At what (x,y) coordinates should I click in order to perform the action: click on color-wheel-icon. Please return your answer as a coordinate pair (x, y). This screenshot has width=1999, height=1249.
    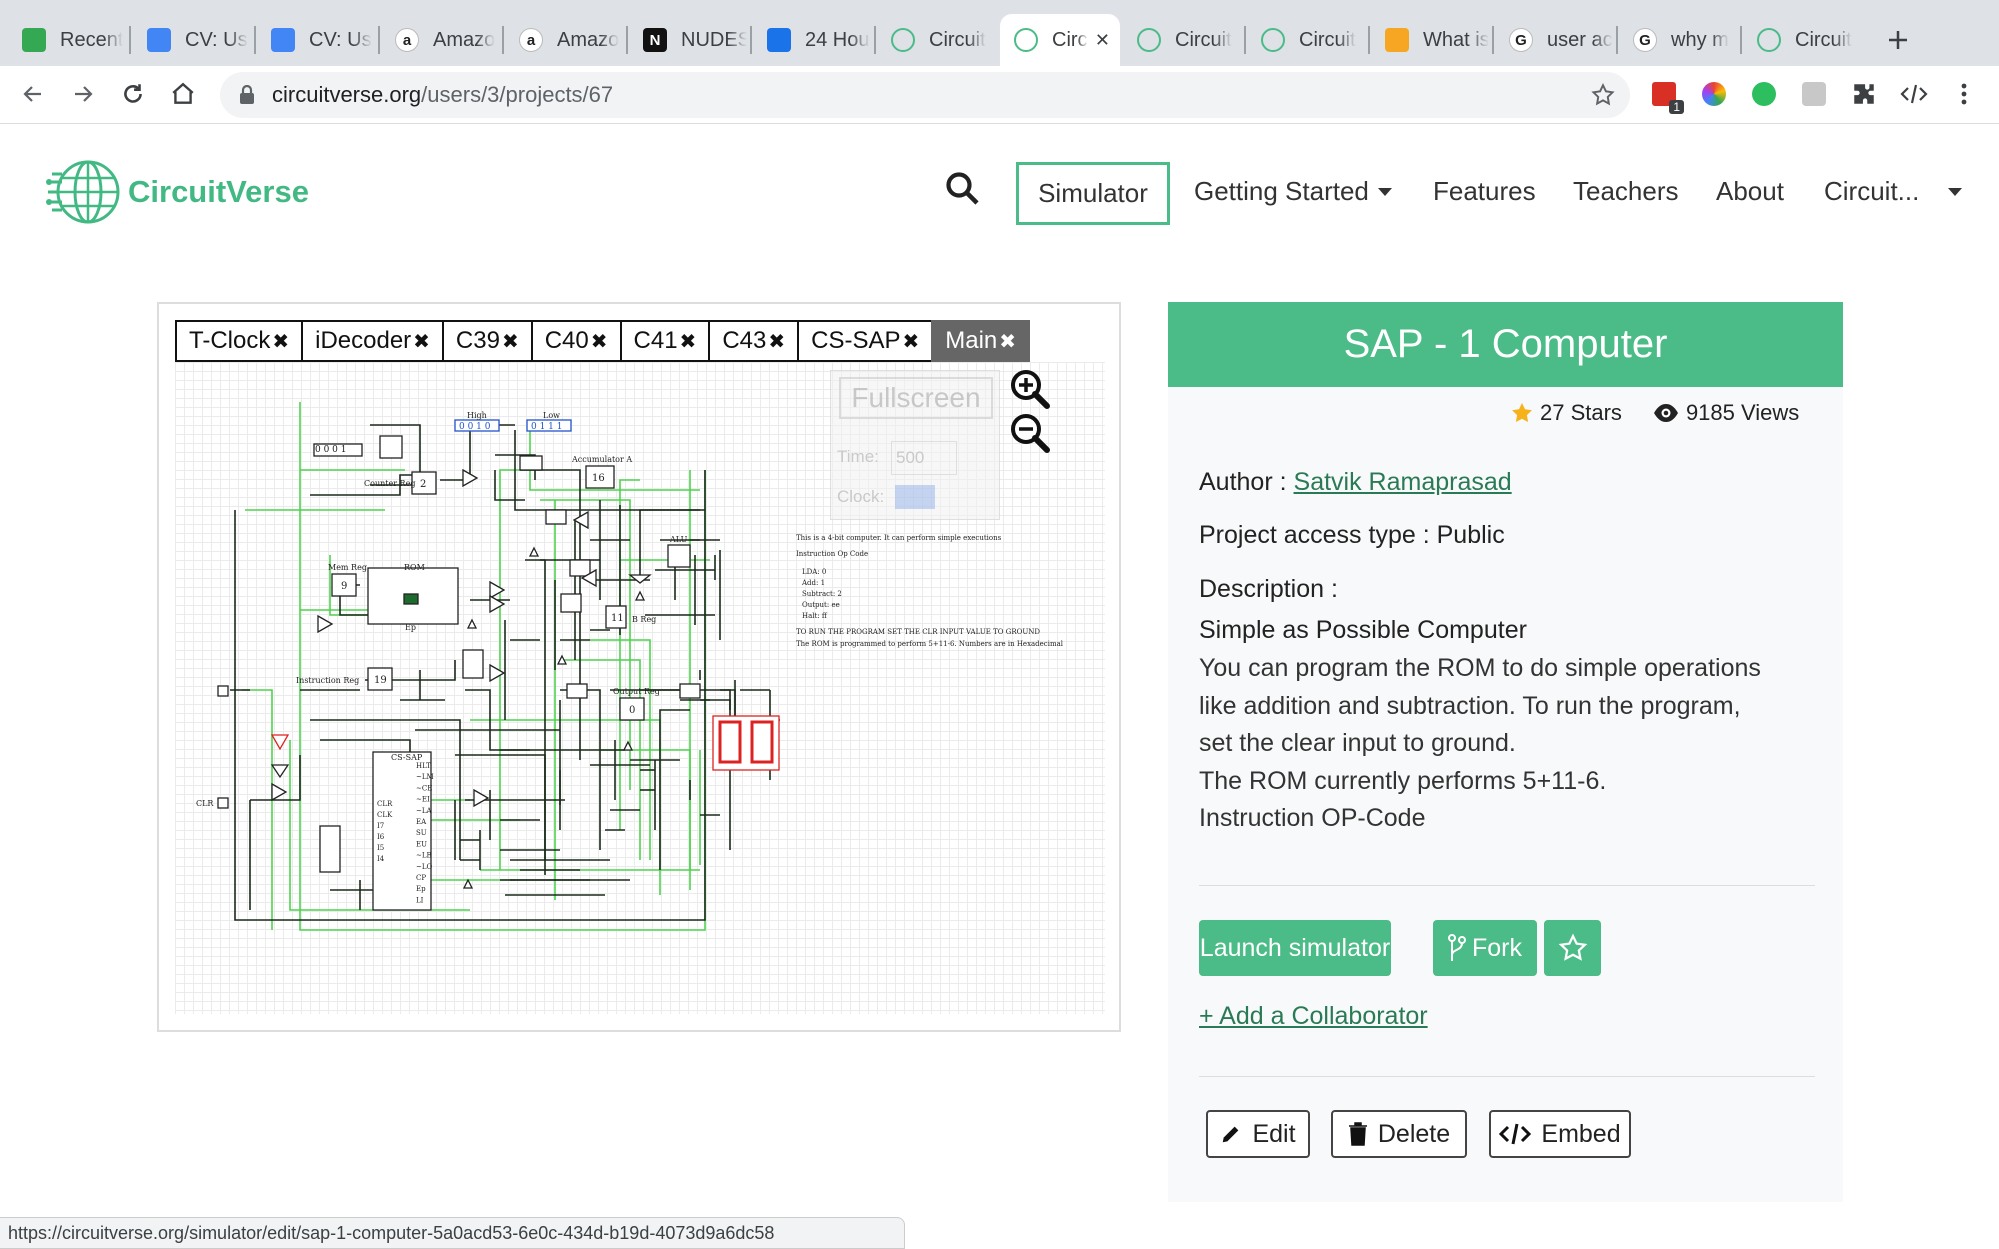
    Looking at the image, I should click on (1714, 94).